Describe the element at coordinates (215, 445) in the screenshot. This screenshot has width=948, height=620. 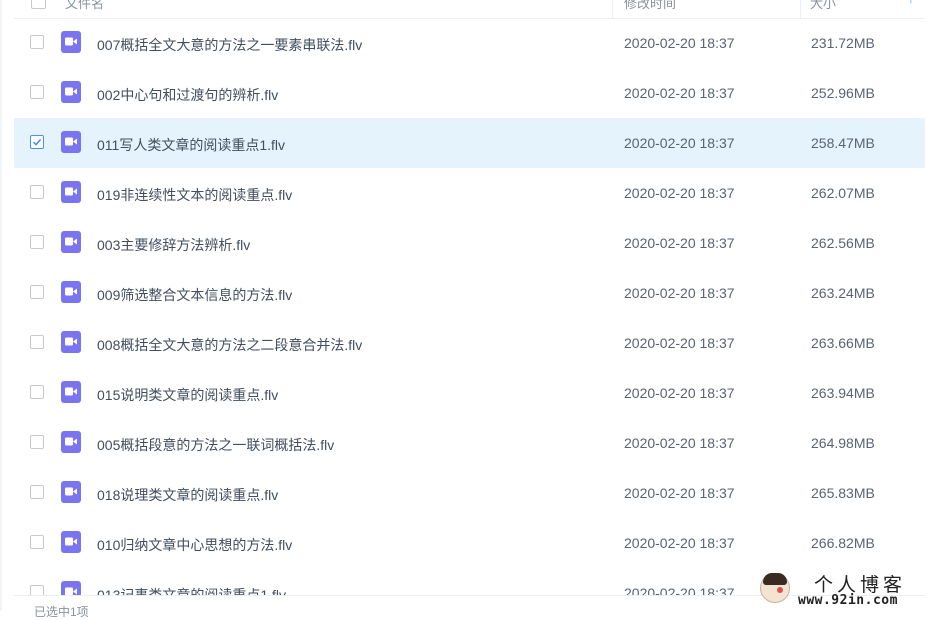
I see `file-name: 005概括段意的方法之一联词概括法.flv` at that location.